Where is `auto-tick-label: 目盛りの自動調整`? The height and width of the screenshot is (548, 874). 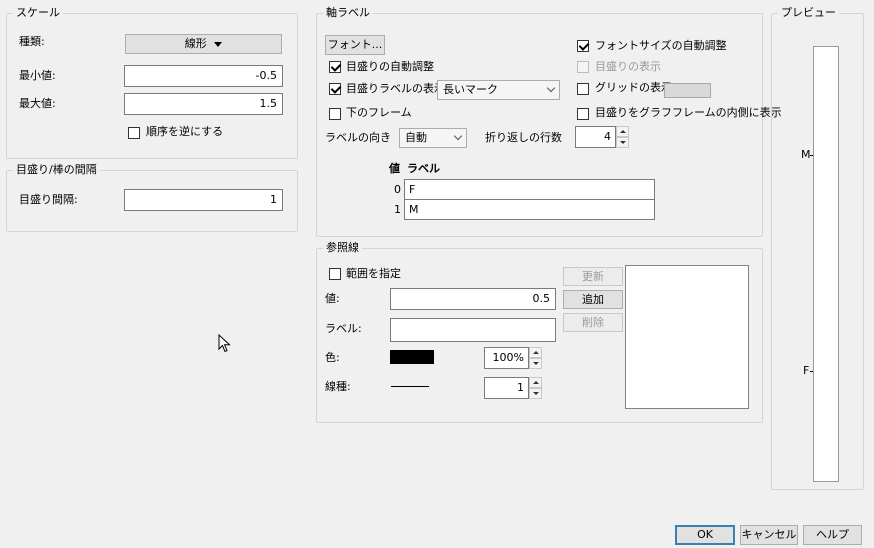 auto-tick-label: 目盛りの自動調整 is located at coordinates (390, 66).